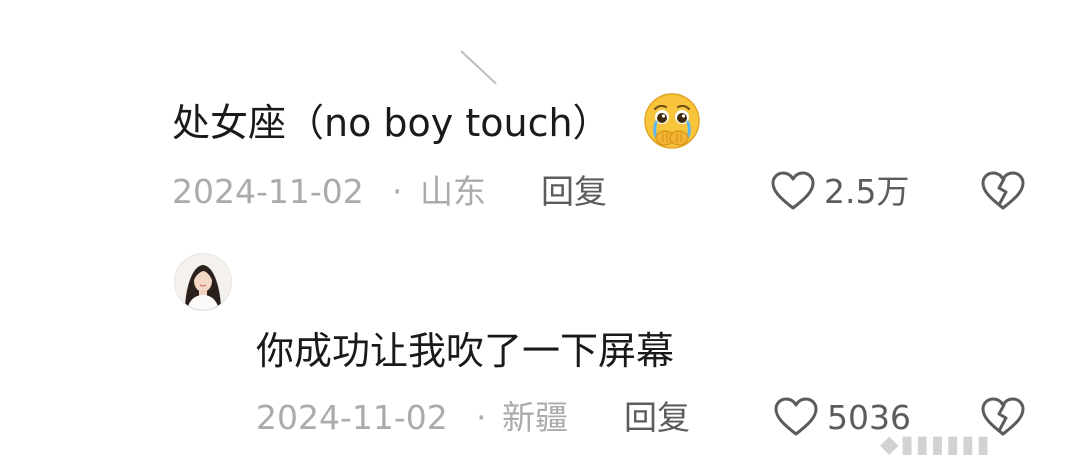  Describe the element at coordinates (672, 121) in the screenshot. I see `crying-pleading-face-emoji` at that location.